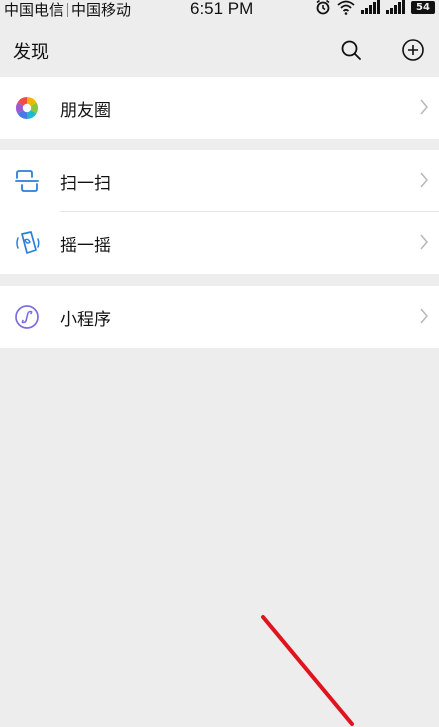 This screenshot has width=439, height=727. What do you see at coordinates (307, 670) in the screenshot?
I see `annotation-line` at bounding box center [307, 670].